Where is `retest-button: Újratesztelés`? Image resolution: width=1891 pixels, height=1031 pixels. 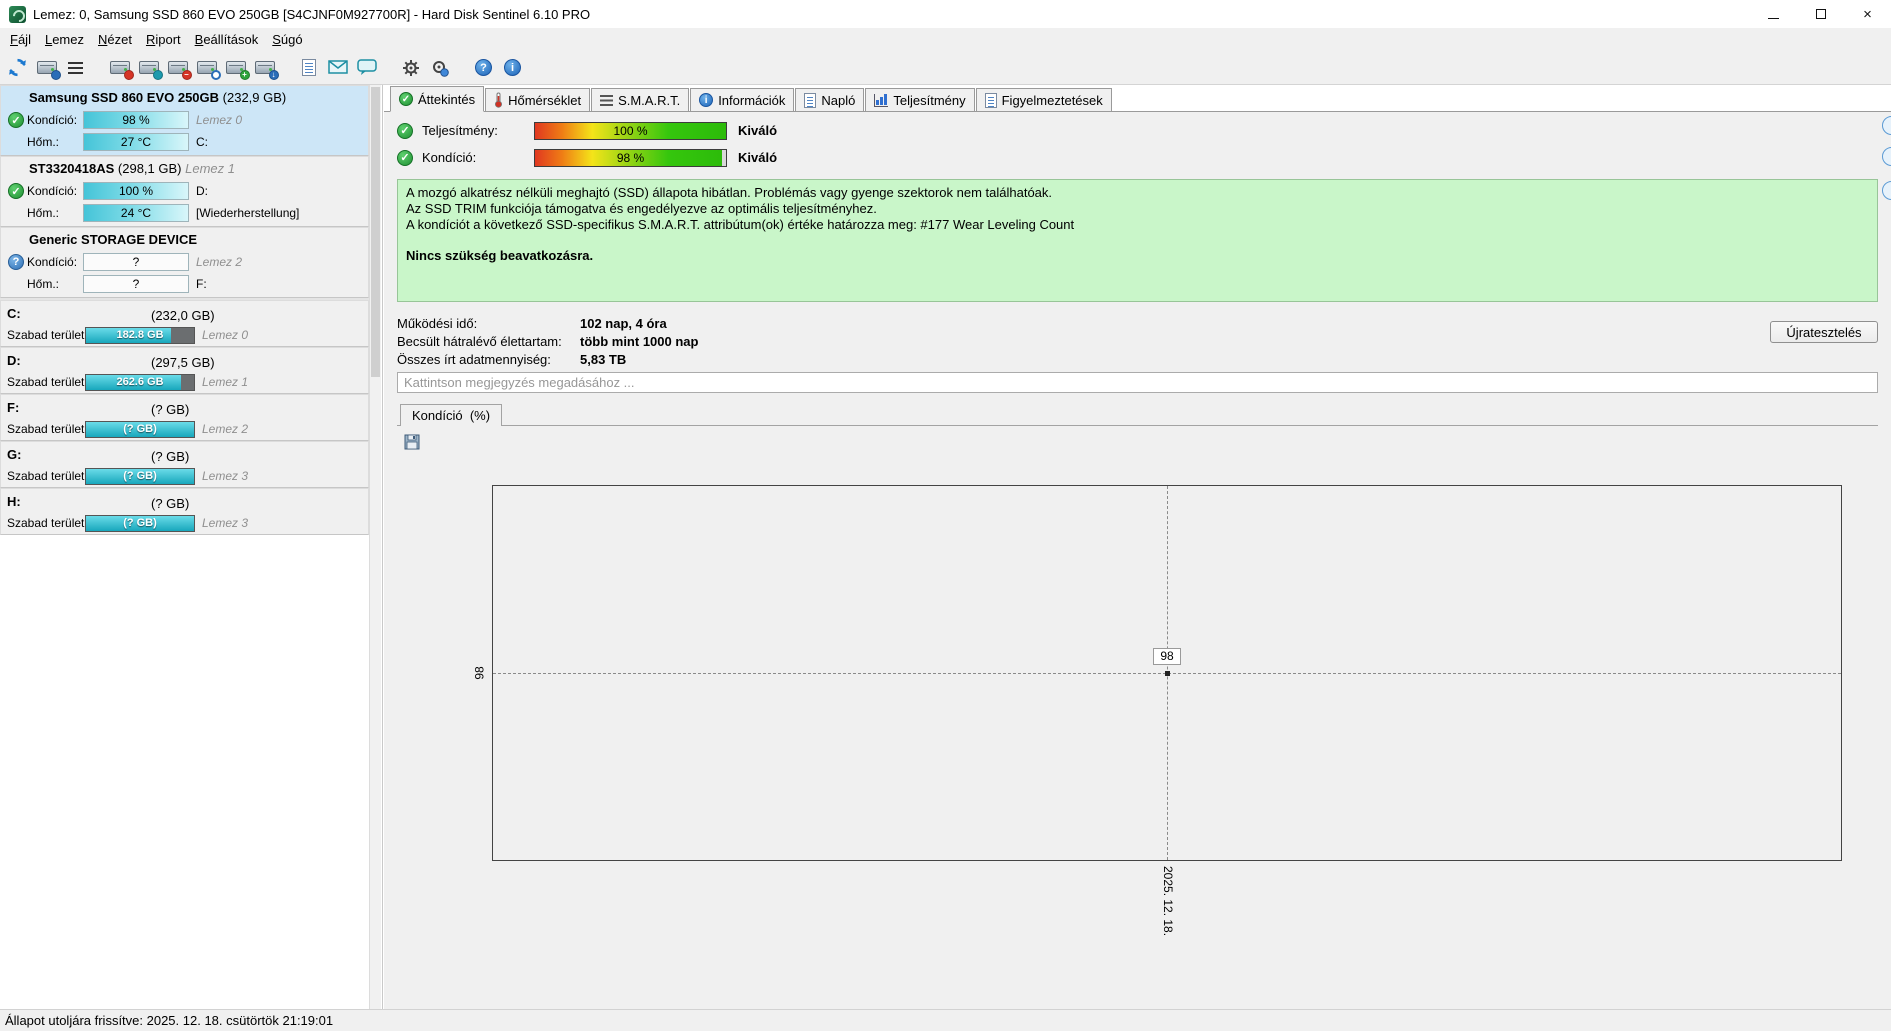
retest-button: Újratesztelés is located at coordinates (1824, 332).